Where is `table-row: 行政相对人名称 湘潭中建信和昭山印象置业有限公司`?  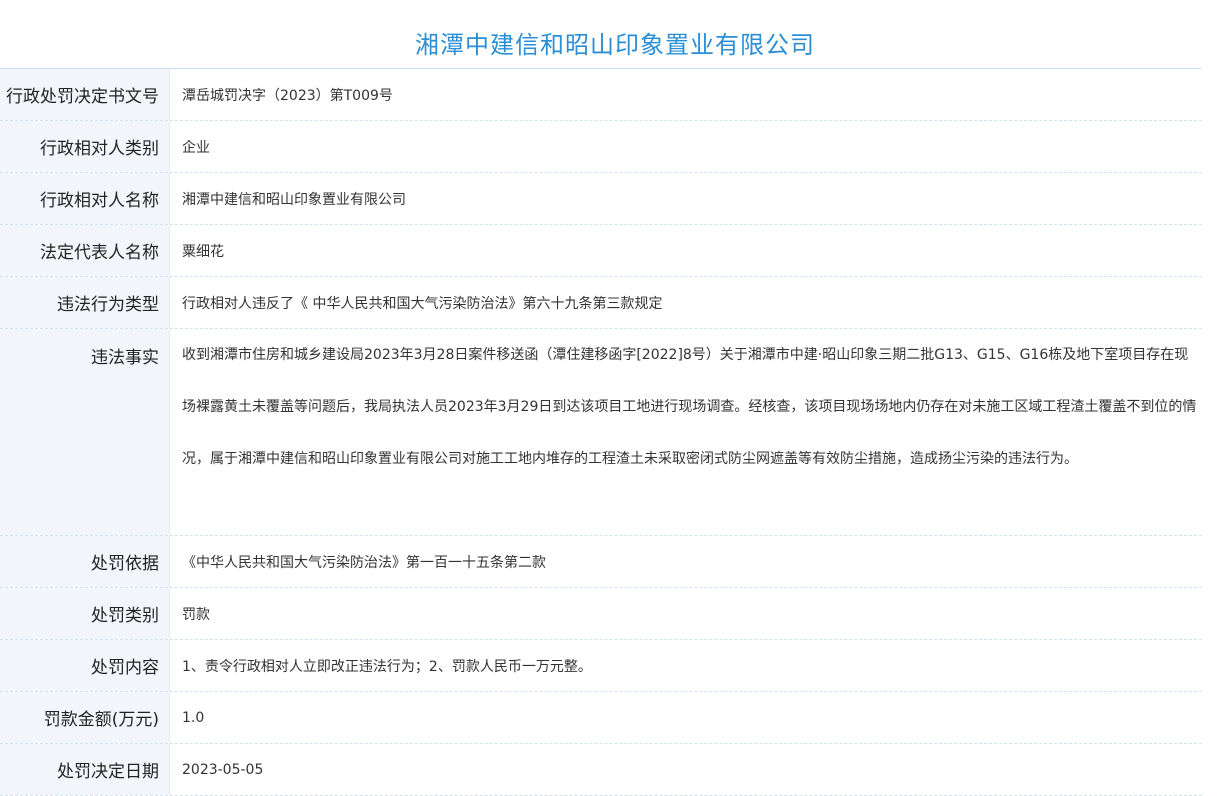
table-row: 行政相对人名称 湘潭中建信和昭山印象置业有限公司 is located at coordinates (601, 199).